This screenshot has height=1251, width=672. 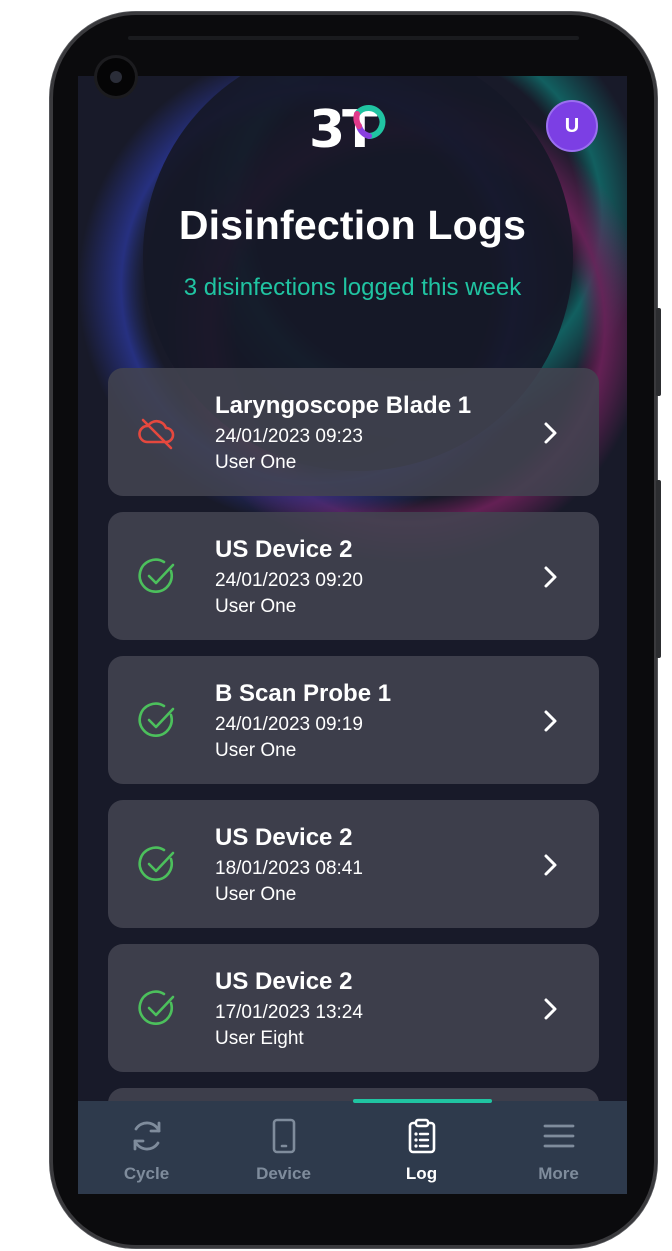 I want to click on log-card: US Device 2 17/01/2023 13:24 User Eight, so click(x=353, y=1008).